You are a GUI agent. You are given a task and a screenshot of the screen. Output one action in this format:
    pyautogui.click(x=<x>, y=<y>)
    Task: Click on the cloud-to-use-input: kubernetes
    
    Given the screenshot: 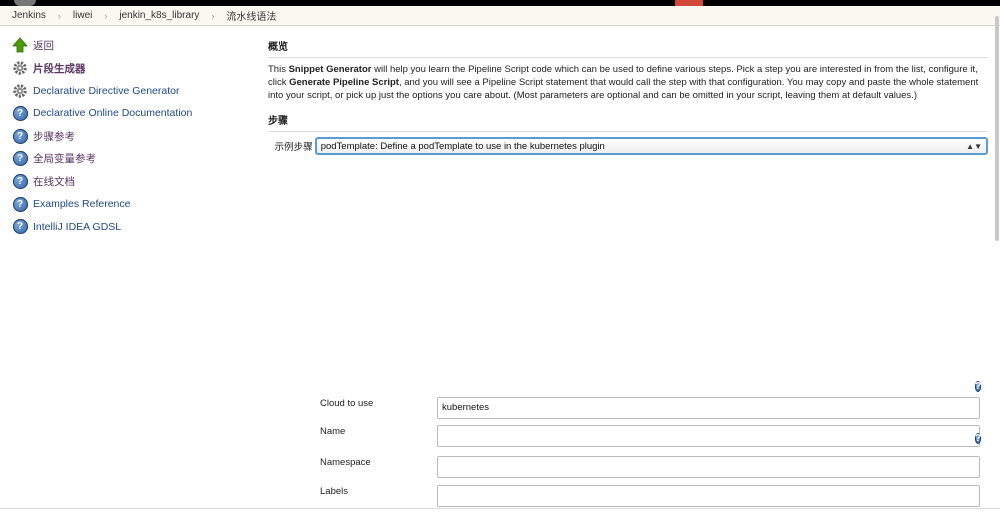 What is the action you would take?
    pyautogui.click(x=708, y=408)
    